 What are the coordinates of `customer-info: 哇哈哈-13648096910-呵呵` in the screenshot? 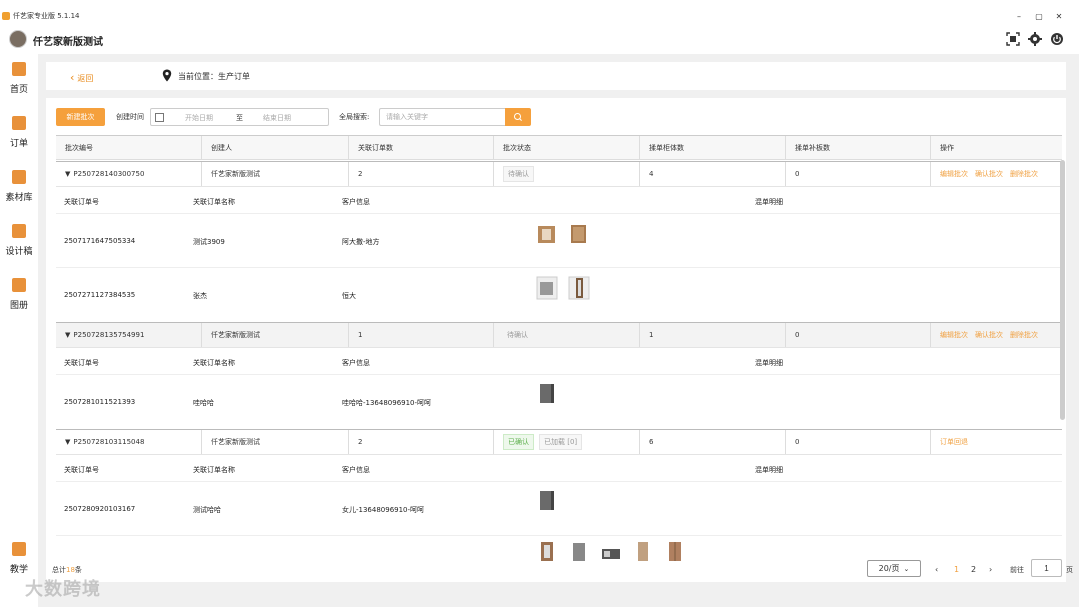 It's located at (387, 403).